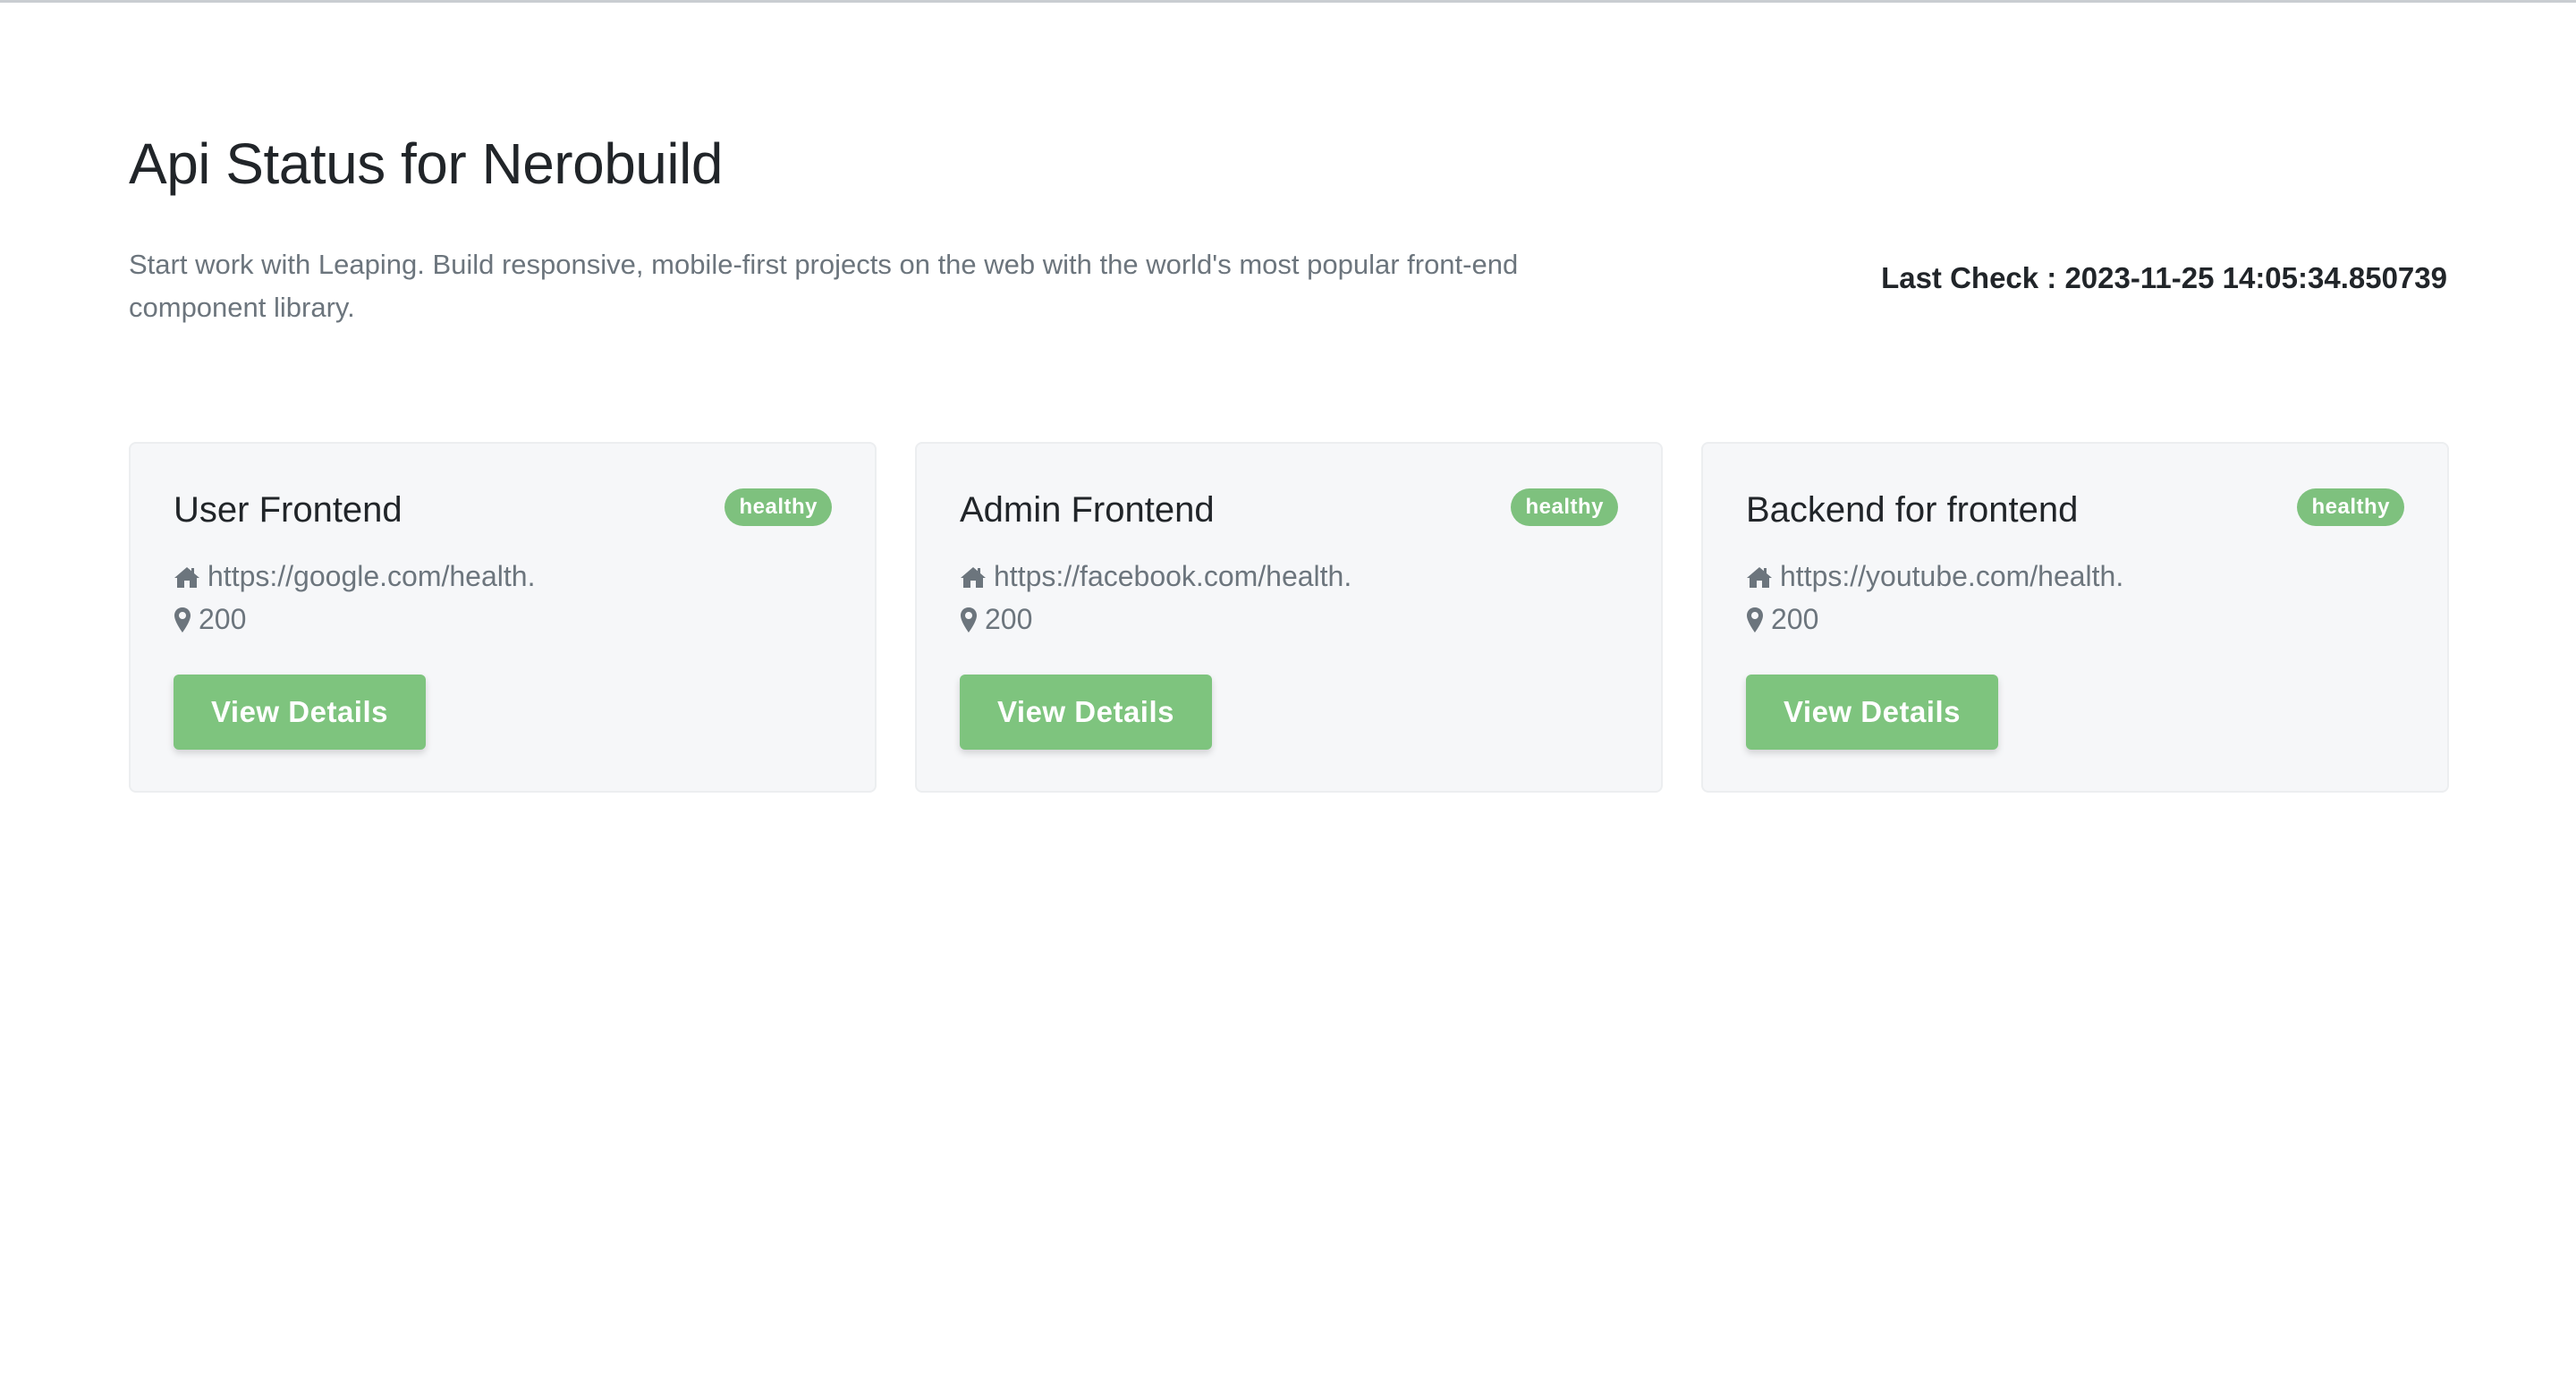  I want to click on service-name: Backend for frontend, so click(1912, 510).